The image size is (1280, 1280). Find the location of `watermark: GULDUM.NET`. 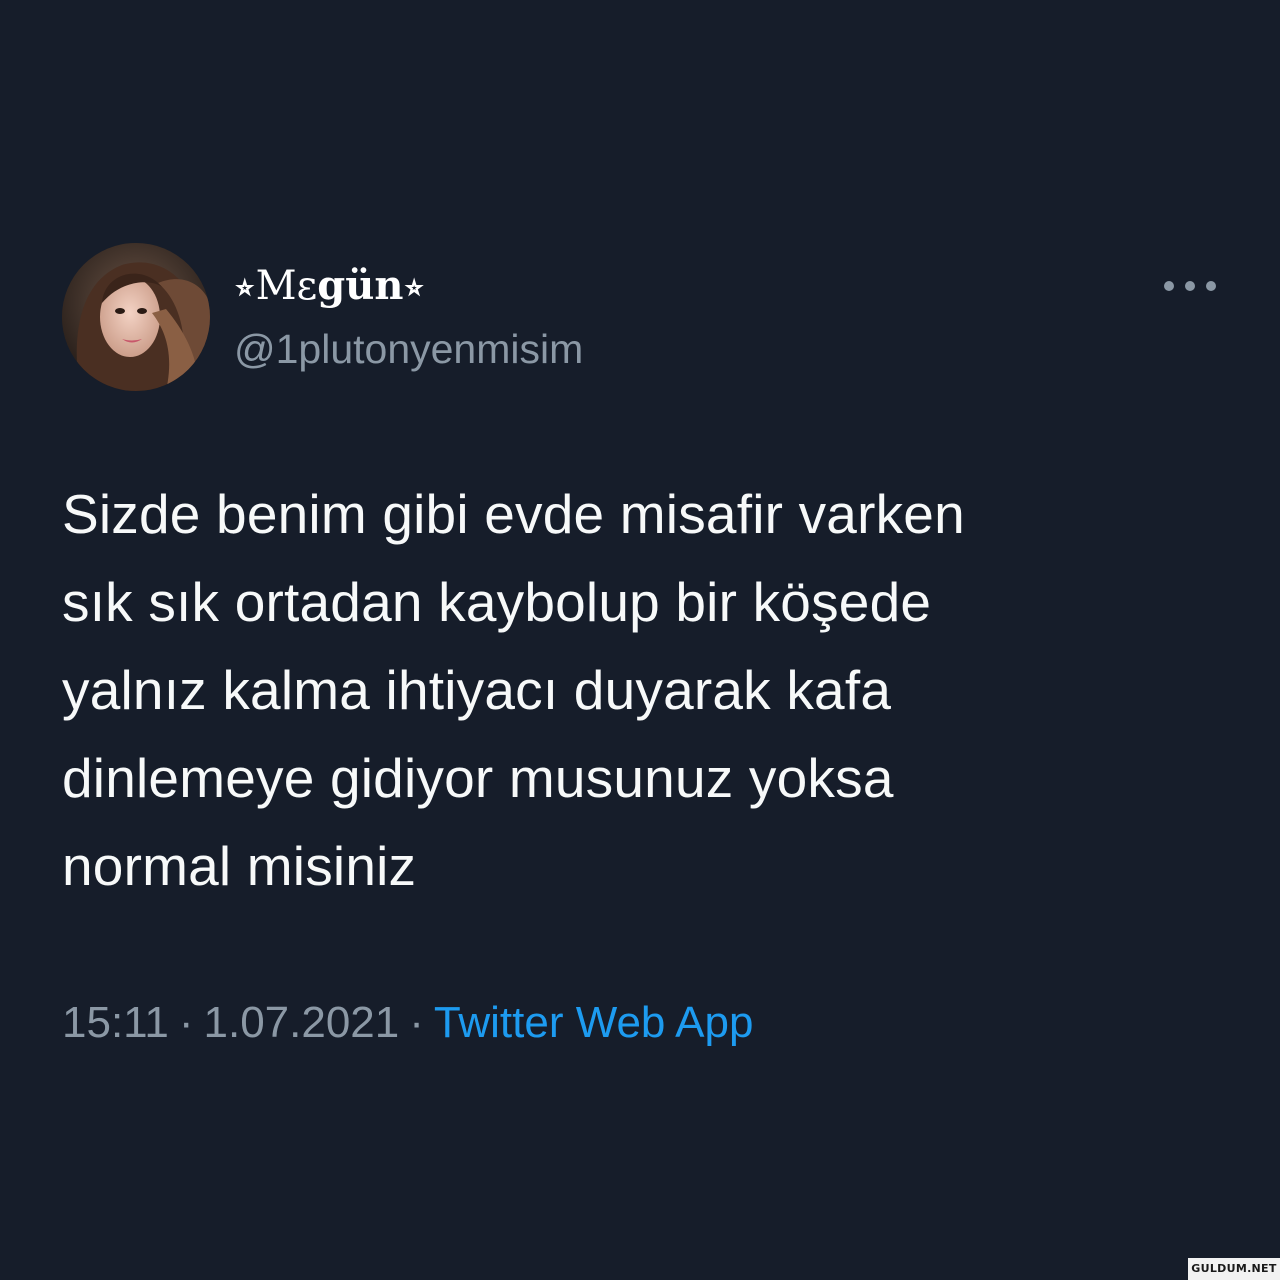

watermark: GULDUM.NET is located at coordinates (1234, 1269).